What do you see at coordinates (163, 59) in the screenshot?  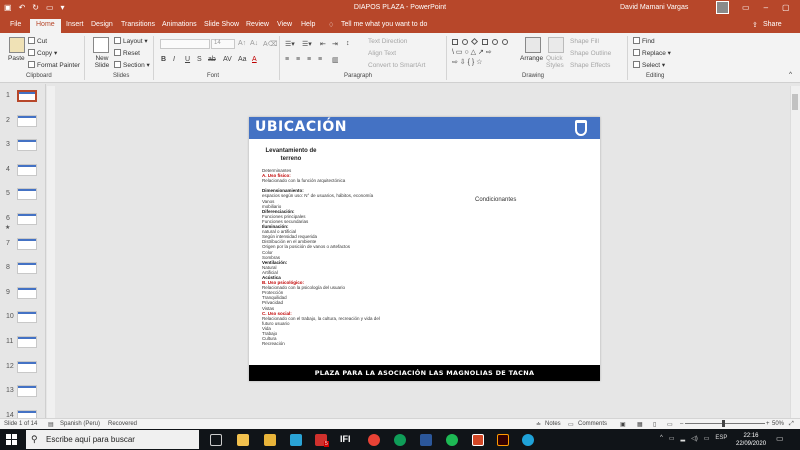 I see `bold-button: B` at bounding box center [163, 59].